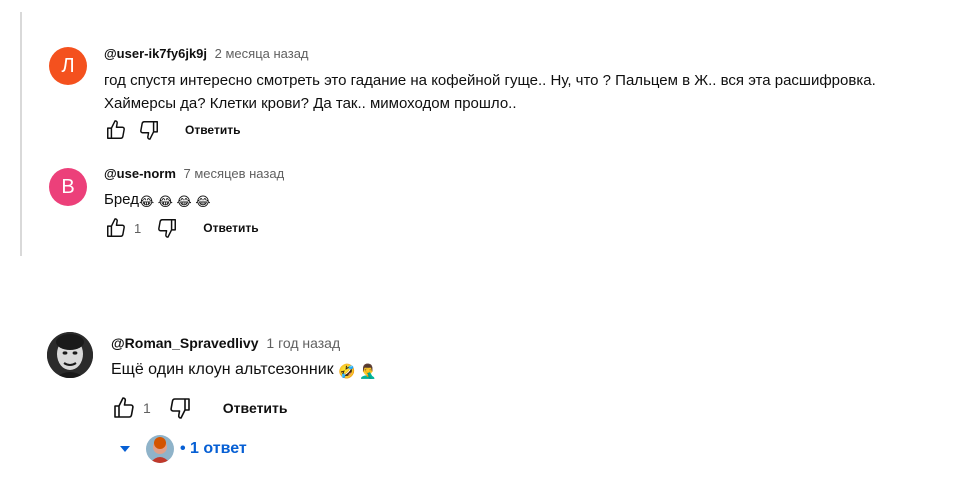  I want to click on comment-time: 2 месяца назад, so click(262, 53).